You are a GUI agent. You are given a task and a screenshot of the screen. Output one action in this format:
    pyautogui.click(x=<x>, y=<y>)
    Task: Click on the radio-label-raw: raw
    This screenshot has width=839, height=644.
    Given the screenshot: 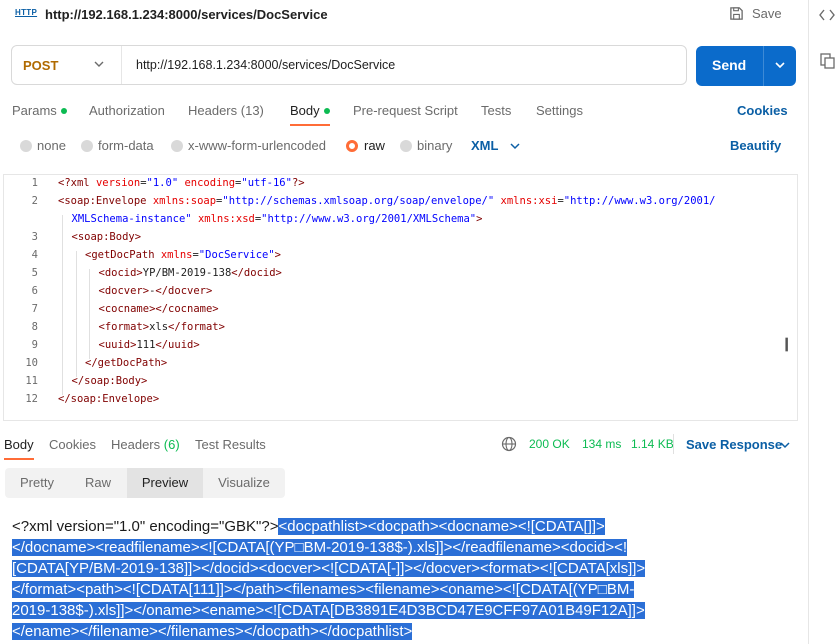 What is the action you would take?
    pyautogui.click(x=374, y=145)
    